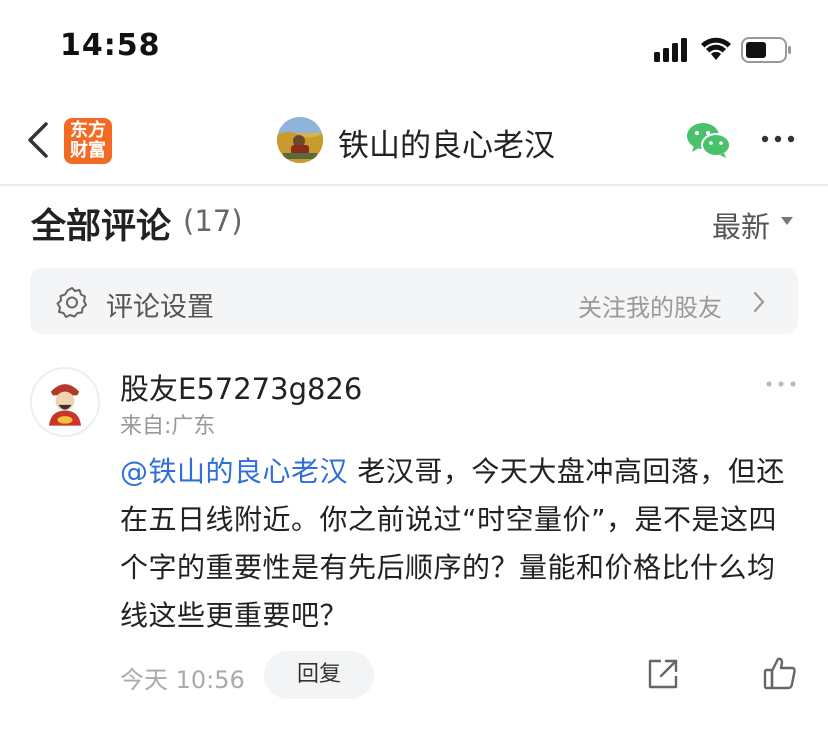 The image size is (828, 730). I want to click on comments-count: (17), so click(213, 221).